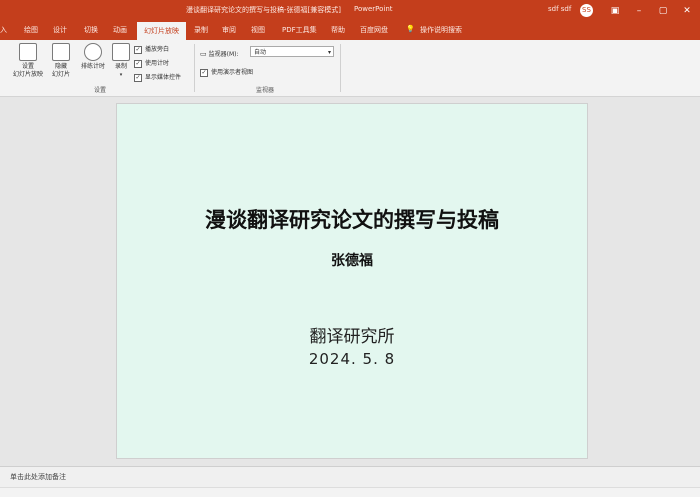 The image size is (700, 497). What do you see at coordinates (92, 66) in the screenshot?
I see `rehearse-timings-label: 排练计时` at bounding box center [92, 66].